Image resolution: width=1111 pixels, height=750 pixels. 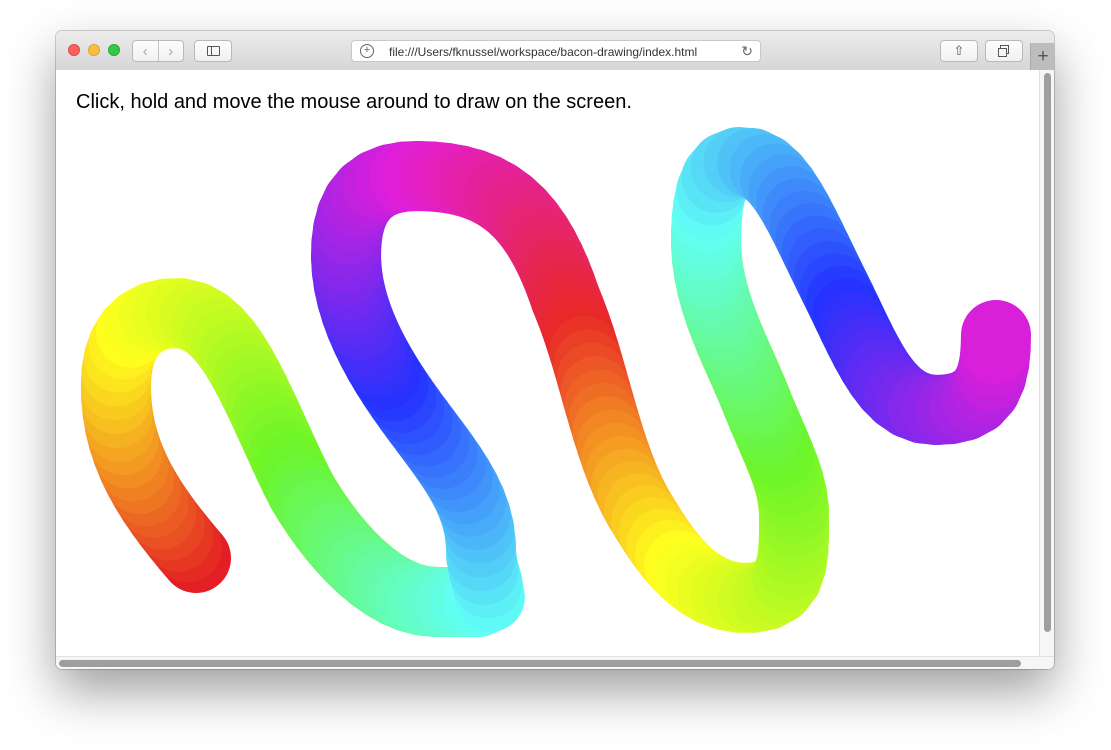 I want to click on chevron-left-icon: ‹, so click(x=145, y=51).